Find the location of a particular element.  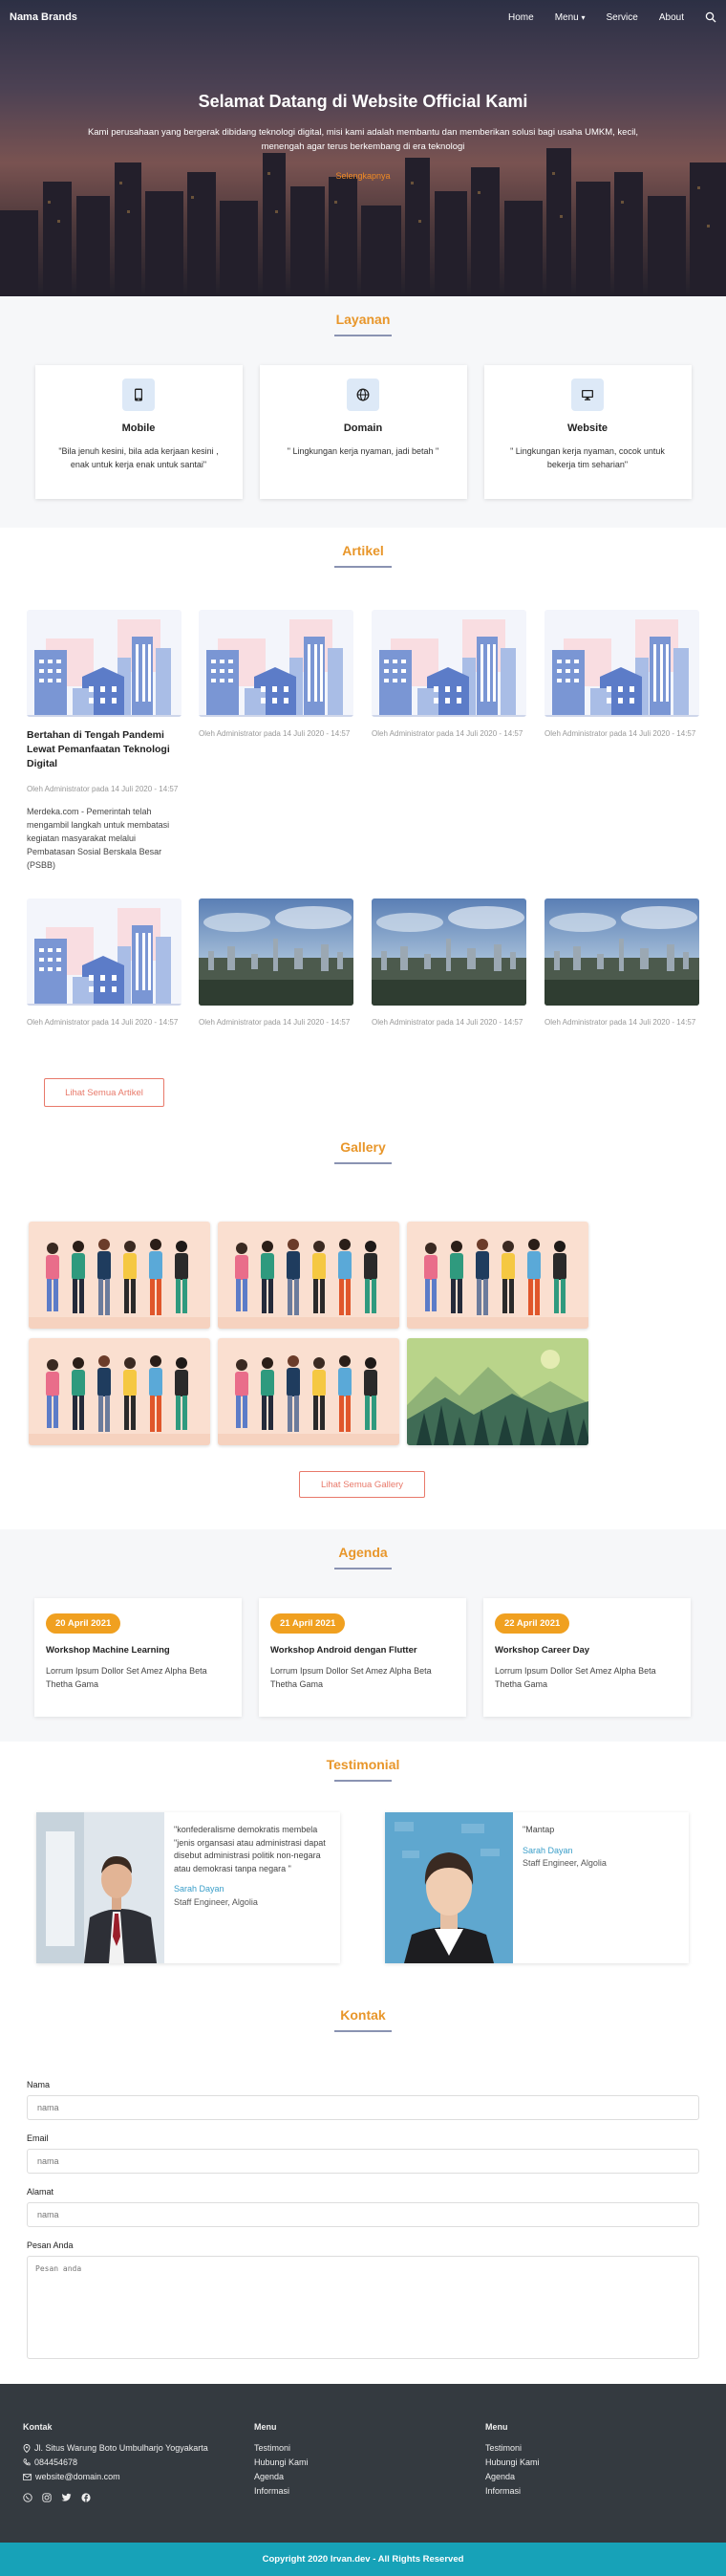

view-all-gallery-button: Lihat Semua Gallery is located at coordinates (362, 1484).